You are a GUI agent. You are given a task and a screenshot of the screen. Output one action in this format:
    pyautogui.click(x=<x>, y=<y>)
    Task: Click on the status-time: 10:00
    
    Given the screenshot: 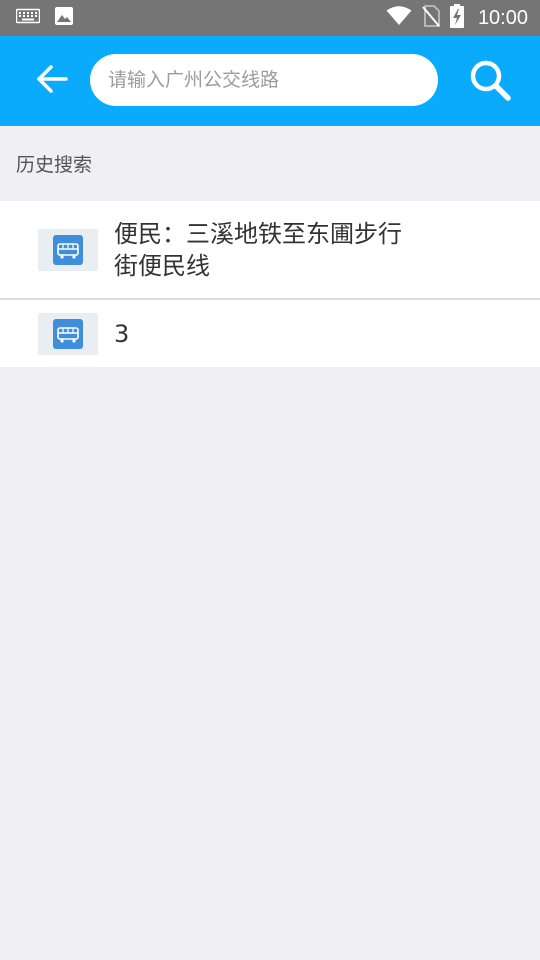 What is the action you would take?
    pyautogui.click(x=502, y=17)
    